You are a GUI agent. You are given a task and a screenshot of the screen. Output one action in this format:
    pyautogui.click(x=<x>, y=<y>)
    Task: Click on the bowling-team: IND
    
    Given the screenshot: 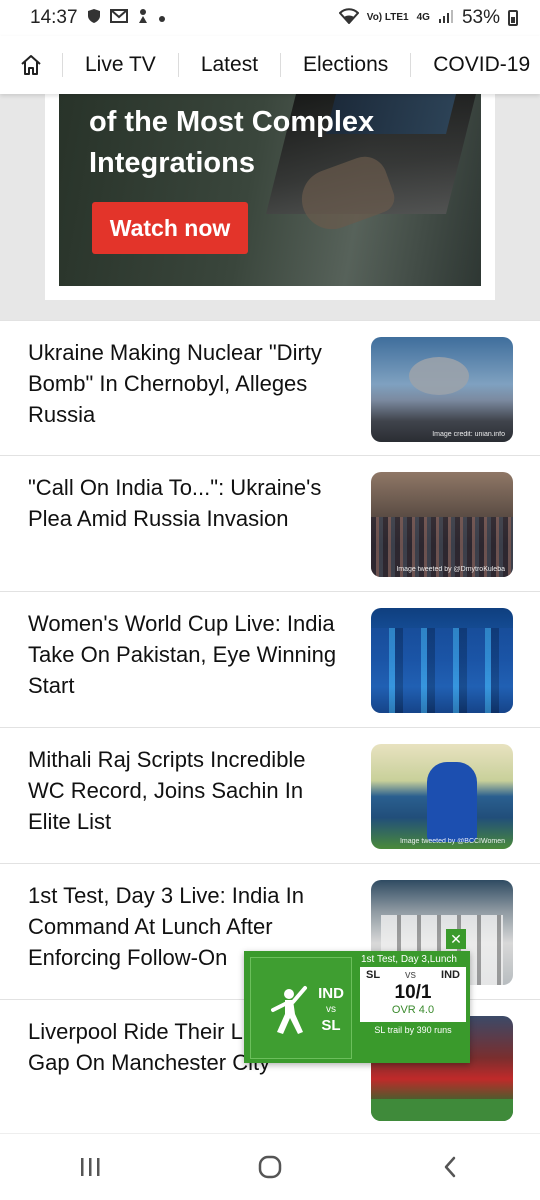 What is the action you would take?
    pyautogui.click(x=450, y=975)
    